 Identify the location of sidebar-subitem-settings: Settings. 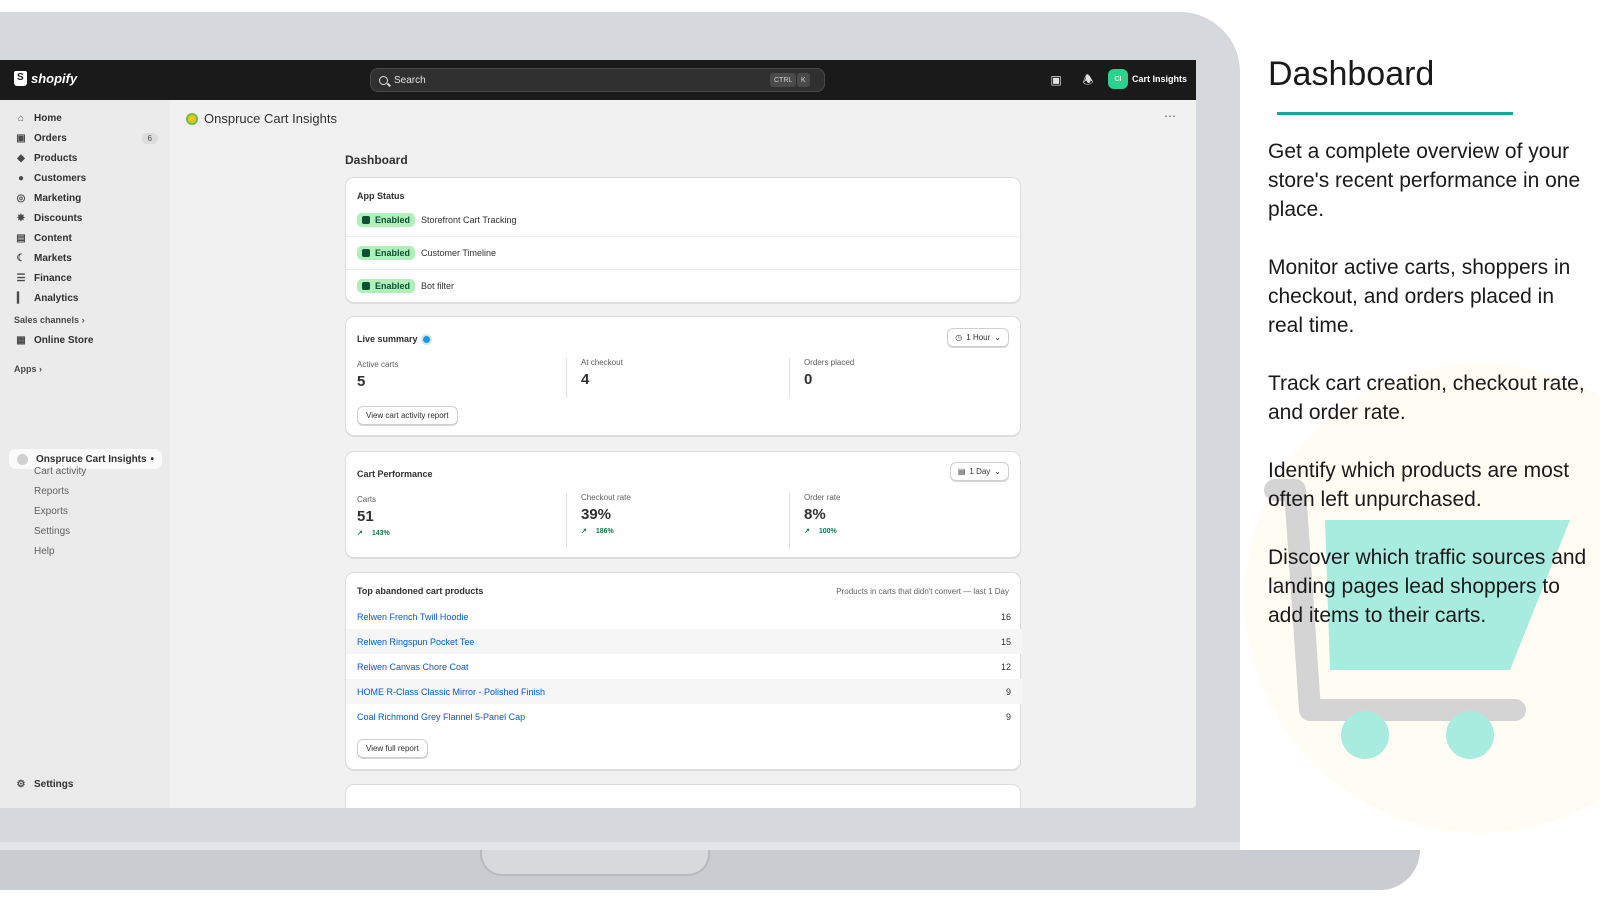
(52, 531).